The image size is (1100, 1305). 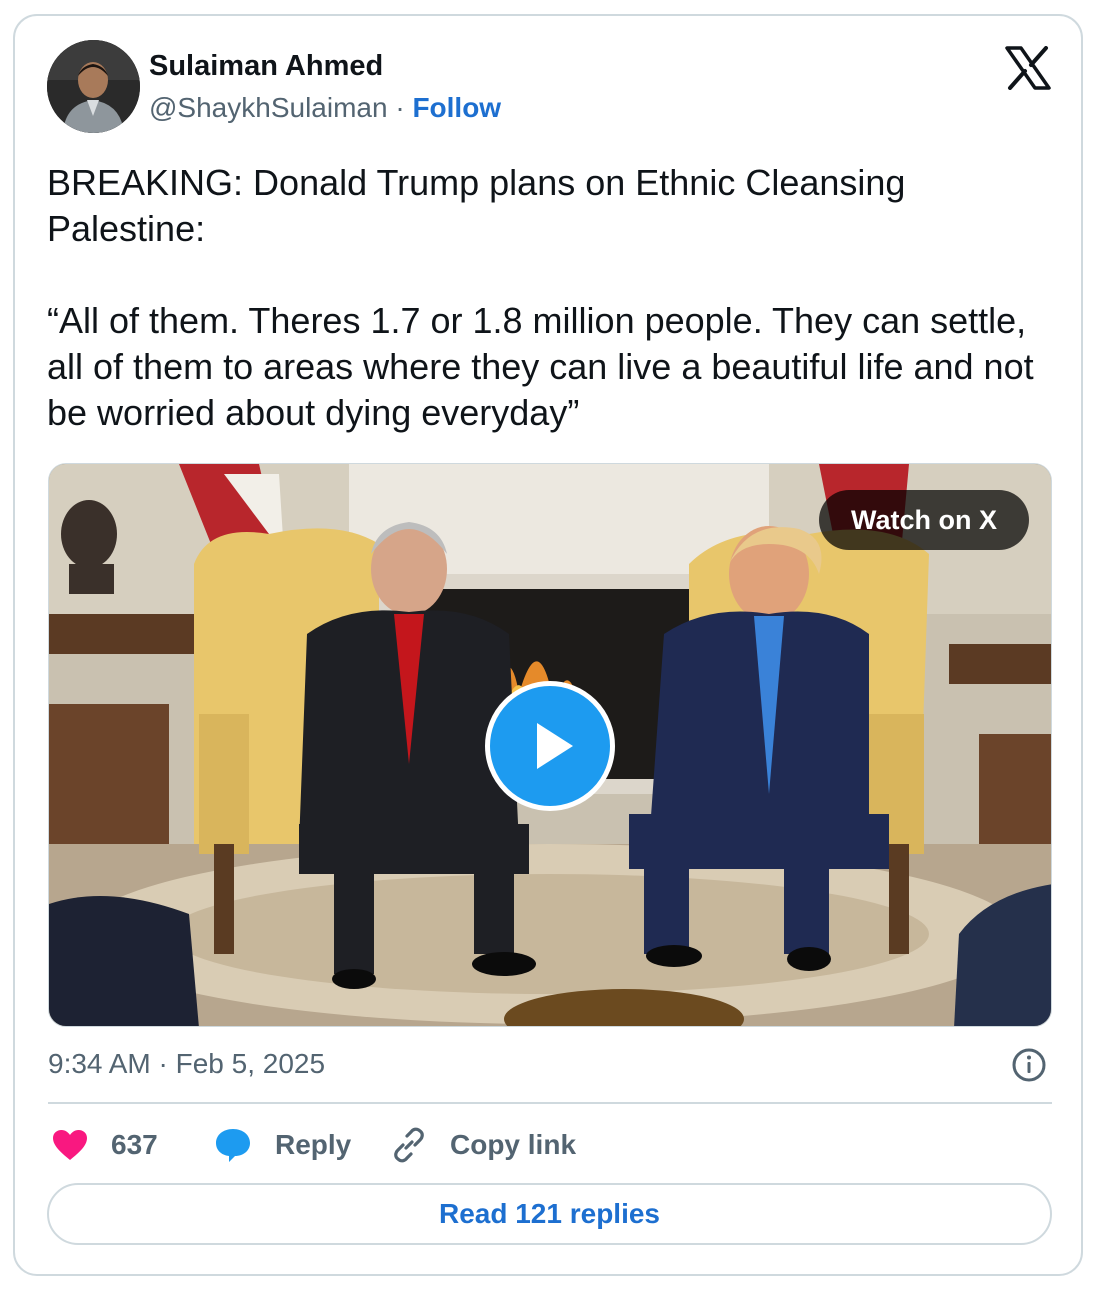 What do you see at coordinates (104, 1145) in the screenshot?
I see `like-button: 637` at bounding box center [104, 1145].